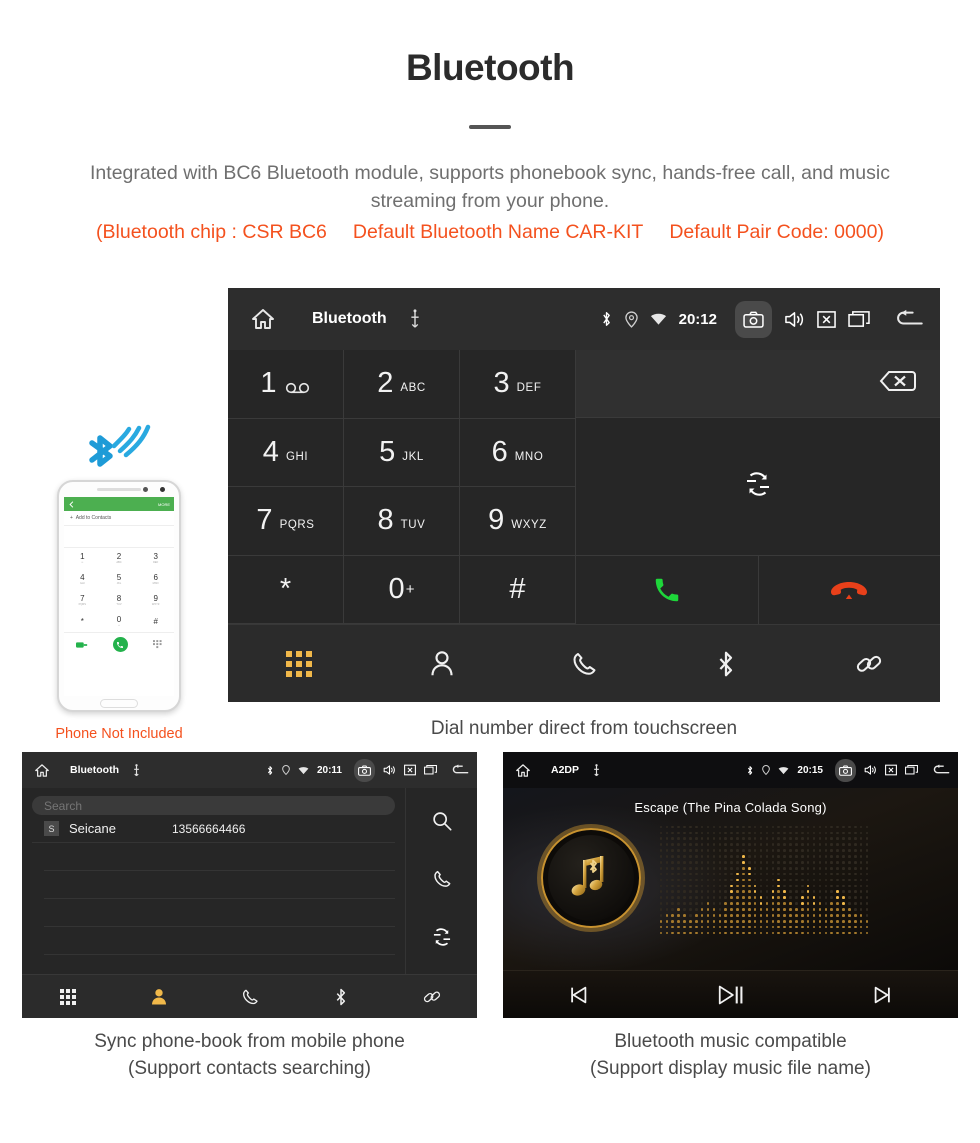  What do you see at coordinates (82, 579) in the screenshot?
I see `phone-key: 4 GHI` at bounding box center [82, 579].